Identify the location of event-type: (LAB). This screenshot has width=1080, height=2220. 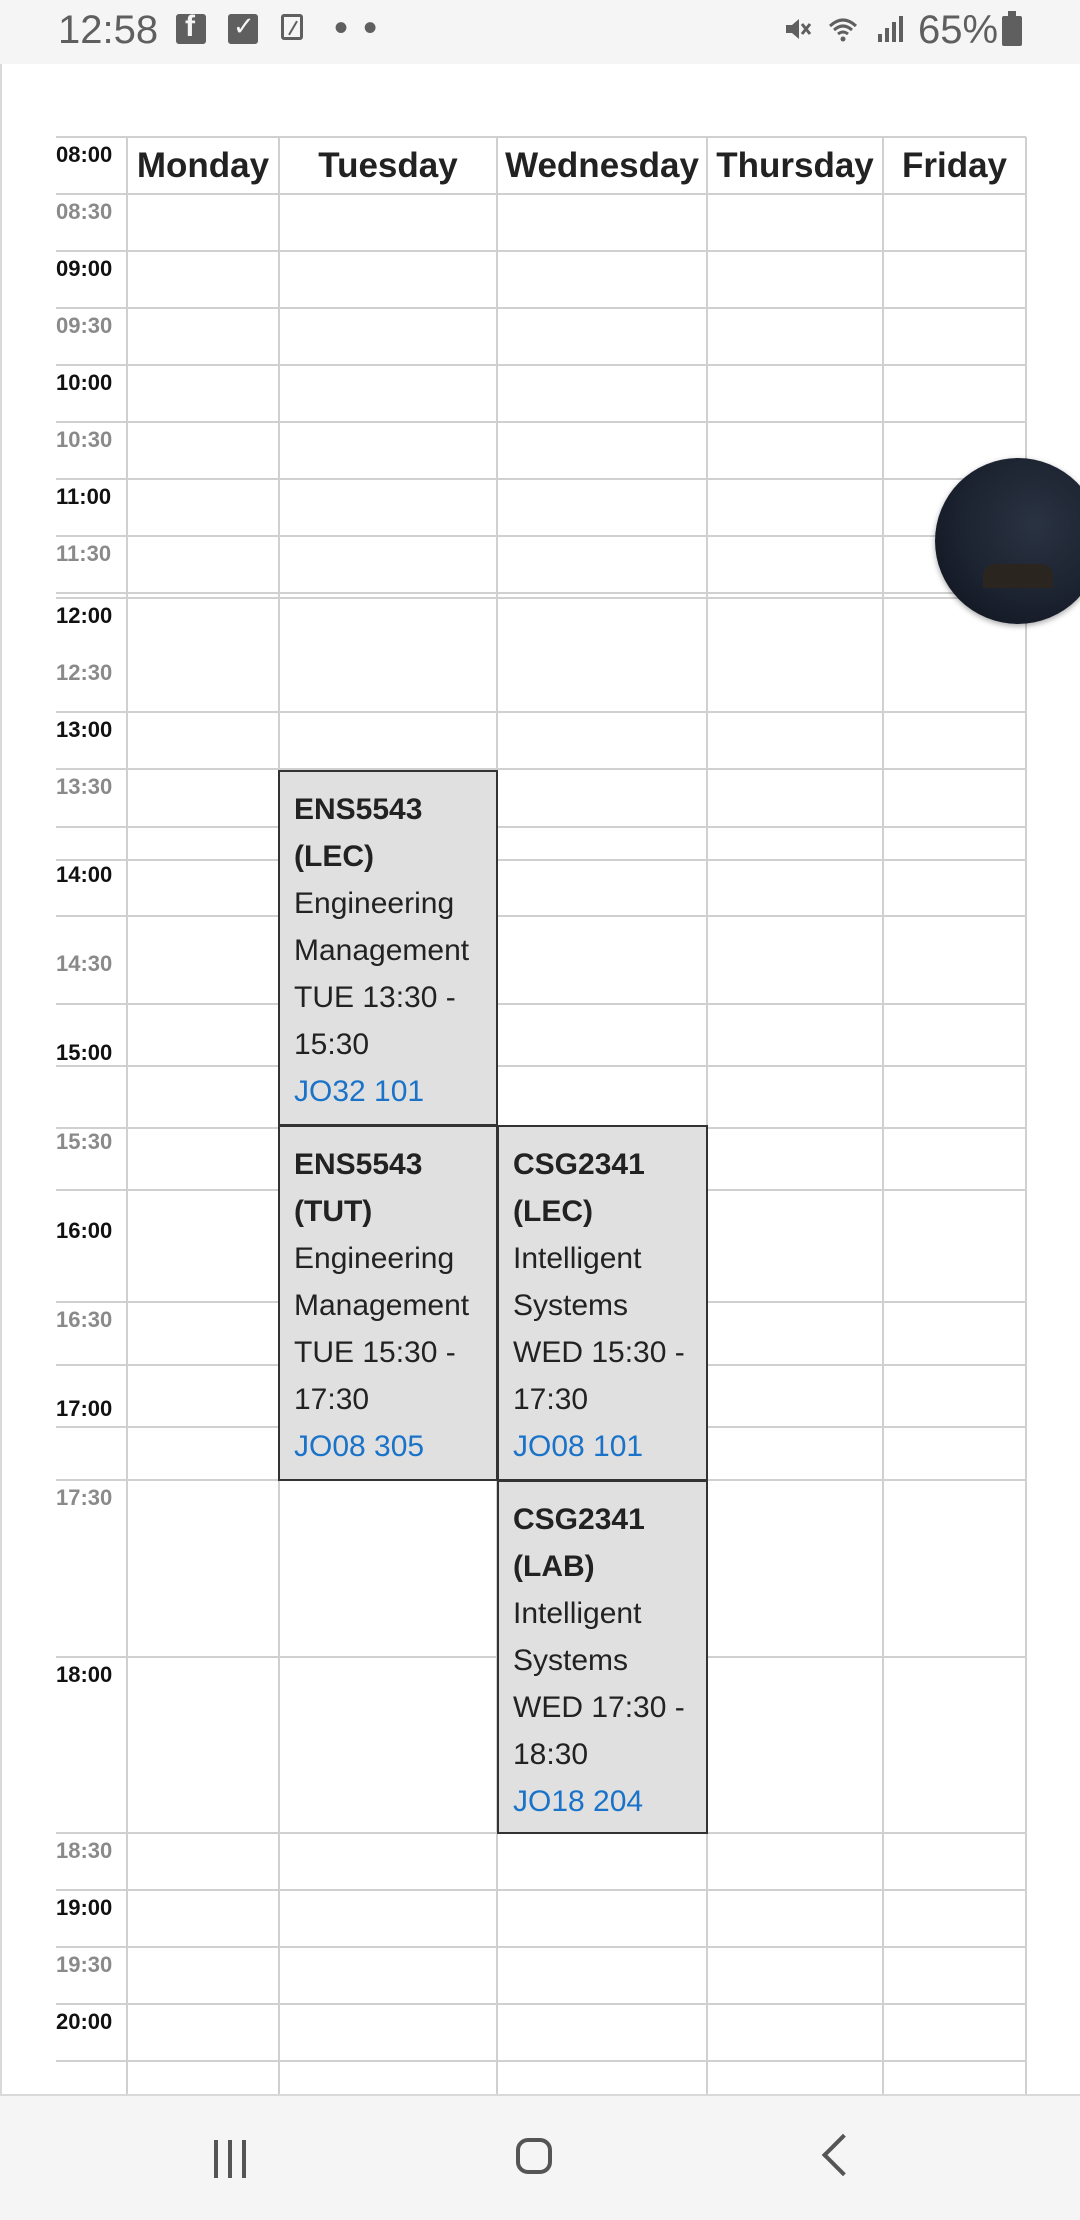
(554, 1566).